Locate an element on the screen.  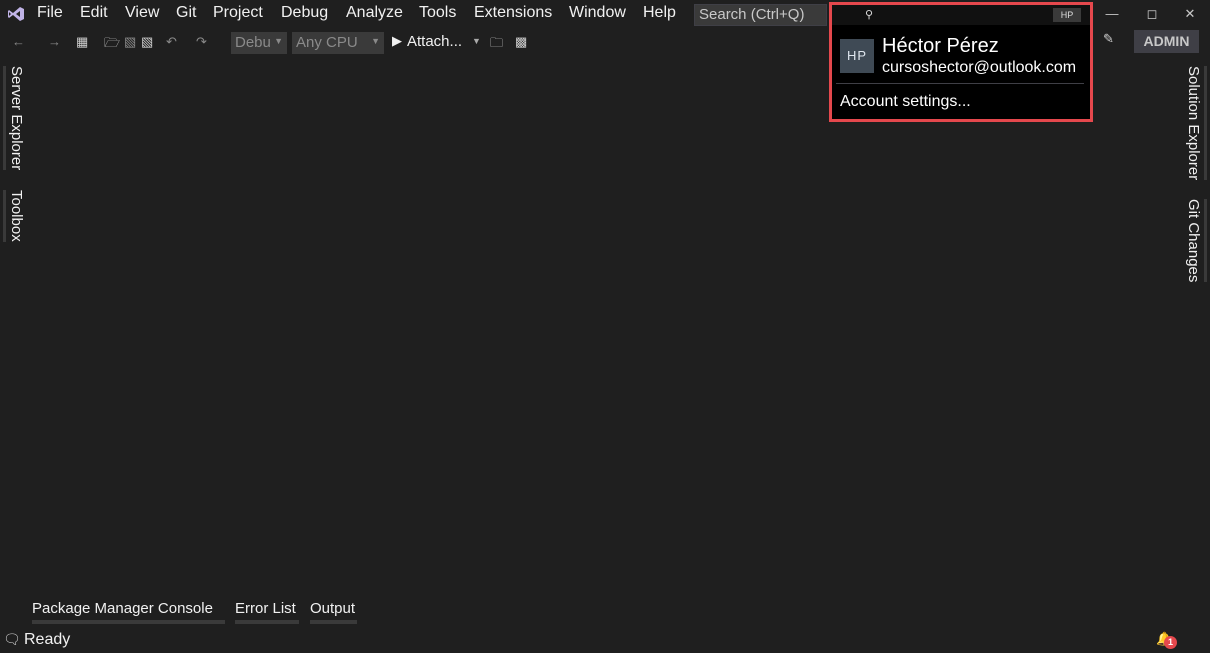
minimize-icon: — is located at coordinates (1112, 14).